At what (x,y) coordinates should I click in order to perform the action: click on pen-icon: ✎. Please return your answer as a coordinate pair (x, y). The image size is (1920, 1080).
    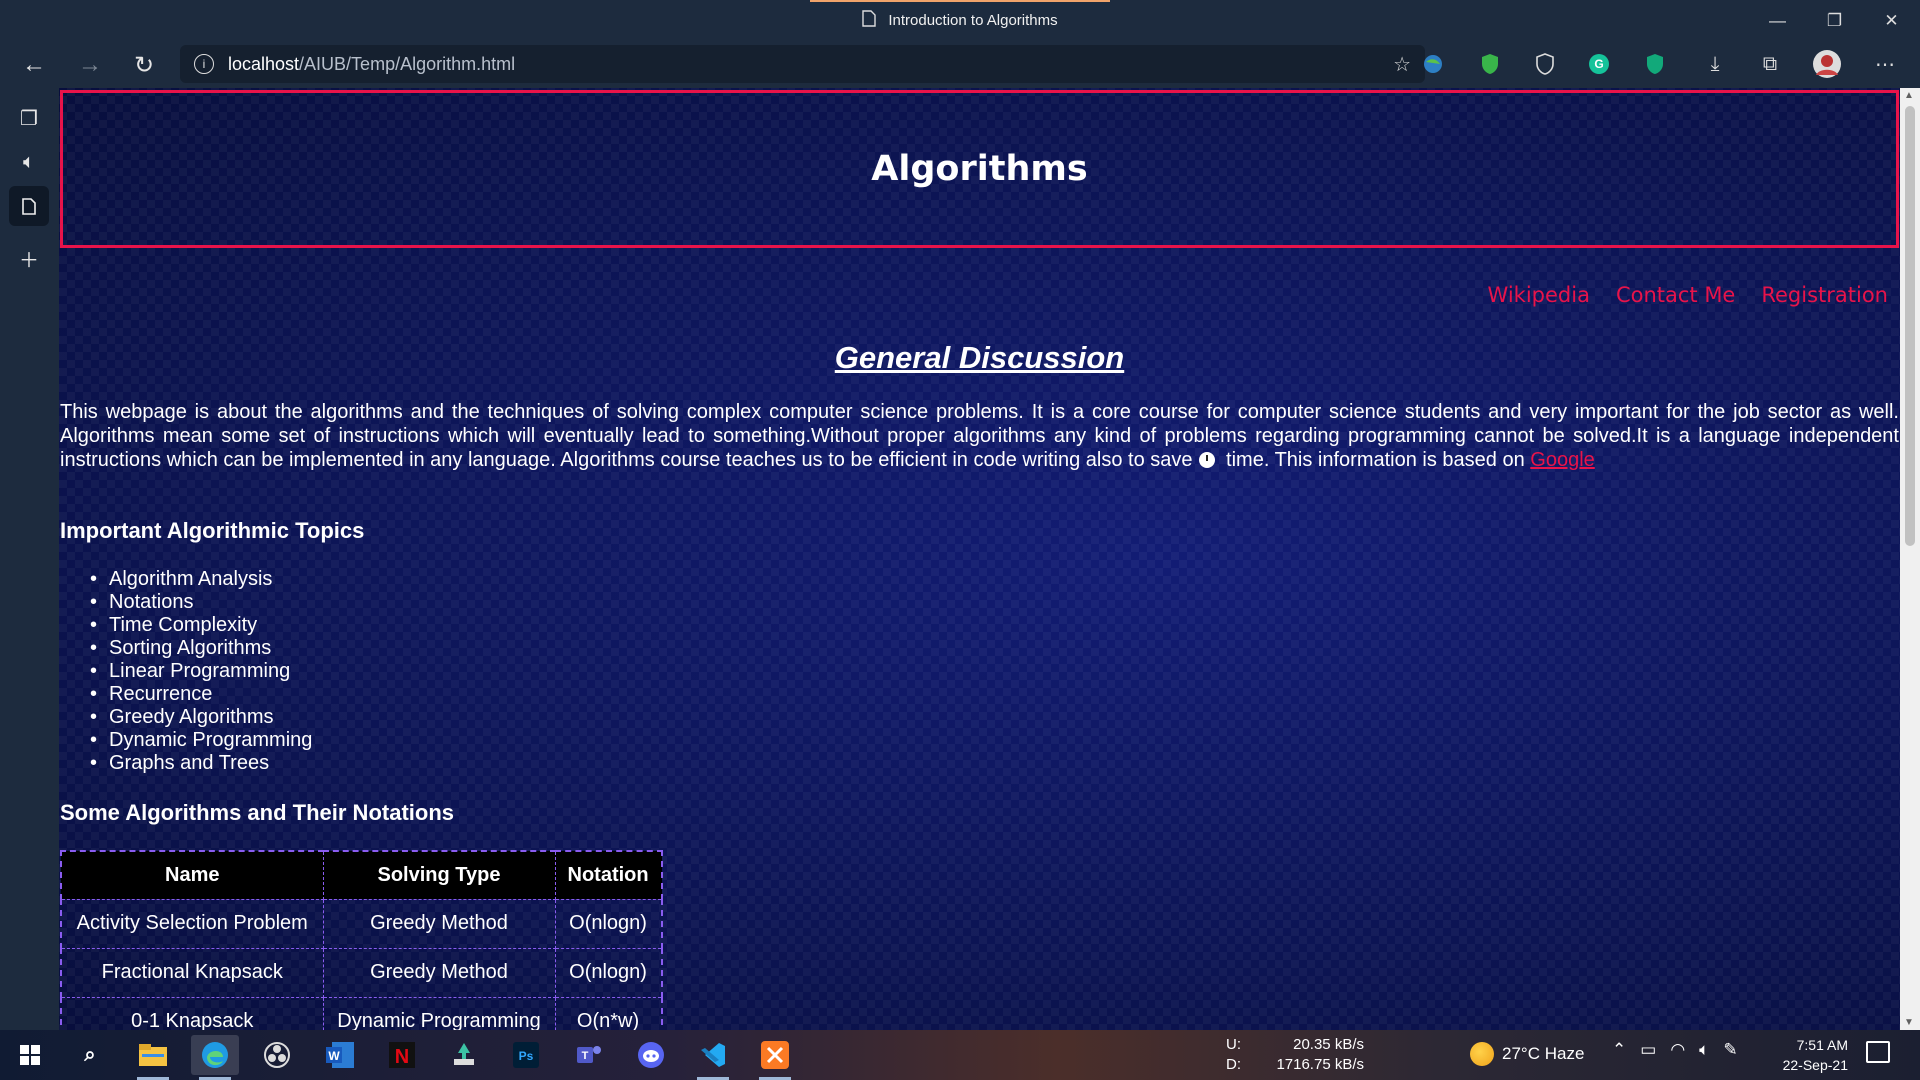
    Looking at the image, I should click on (1730, 1050).